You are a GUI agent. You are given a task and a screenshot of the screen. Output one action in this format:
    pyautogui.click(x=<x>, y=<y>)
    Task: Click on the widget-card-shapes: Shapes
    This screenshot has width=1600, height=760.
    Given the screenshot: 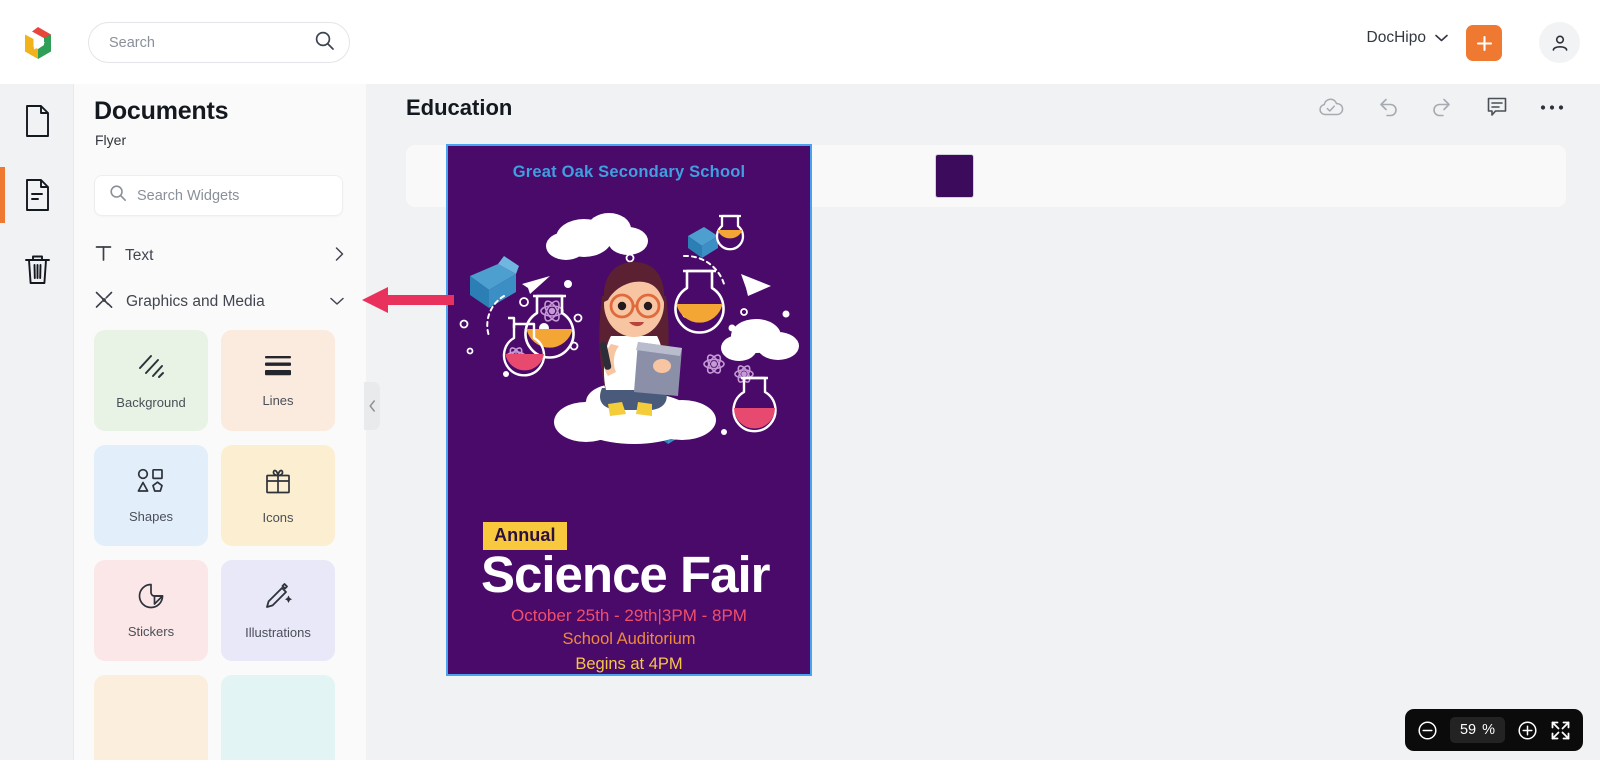 What is the action you would take?
    pyautogui.click(x=151, y=495)
    